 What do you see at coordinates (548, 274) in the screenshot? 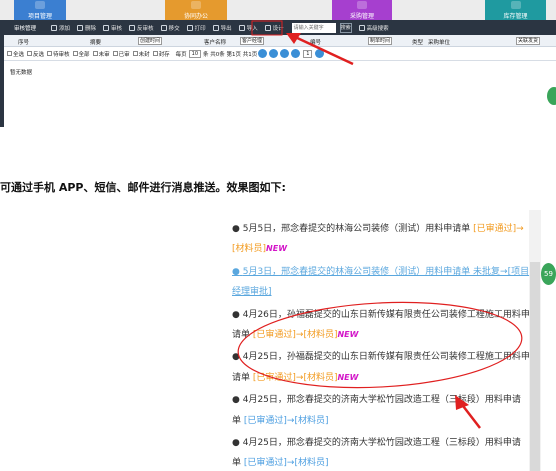
I see `float-badge: 59` at bounding box center [548, 274].